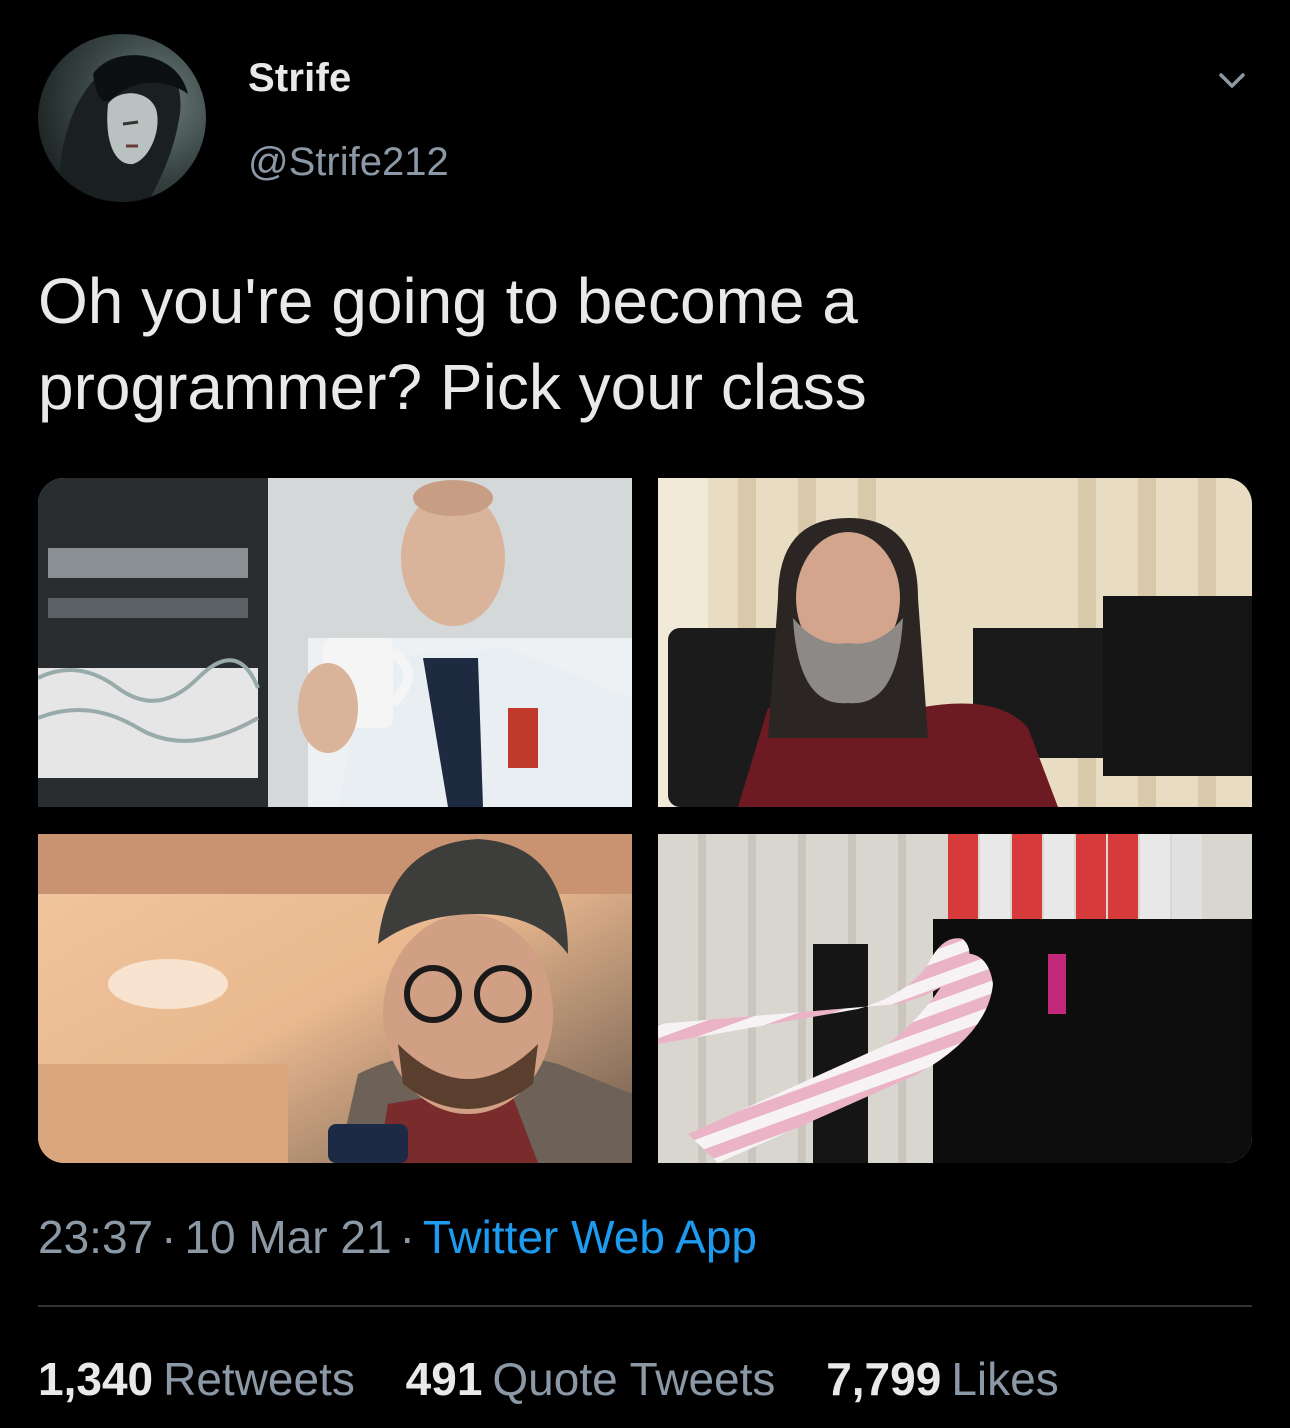 This screenshot has height=1428, width=1290. I want to click on photo-striped-socks-setup, so click(955, 998).